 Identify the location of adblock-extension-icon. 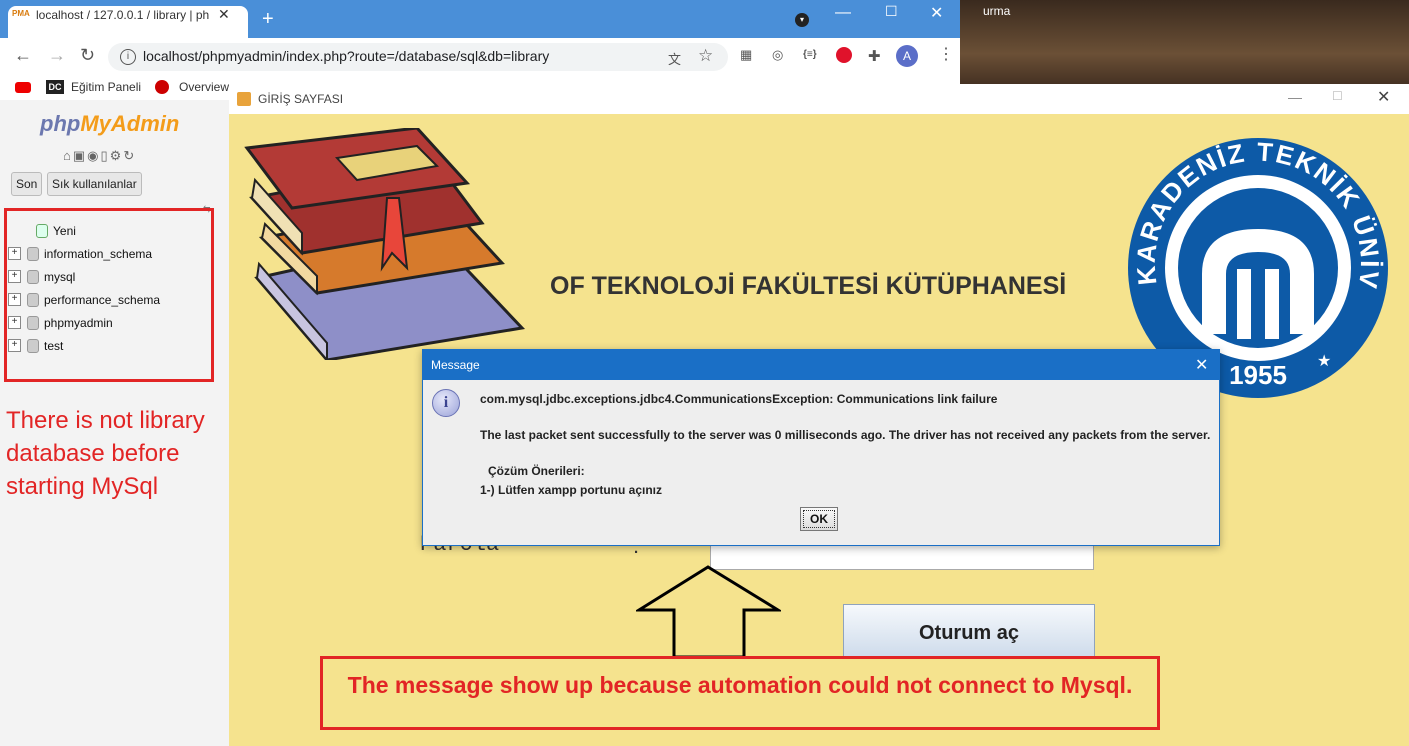
(844, 55).